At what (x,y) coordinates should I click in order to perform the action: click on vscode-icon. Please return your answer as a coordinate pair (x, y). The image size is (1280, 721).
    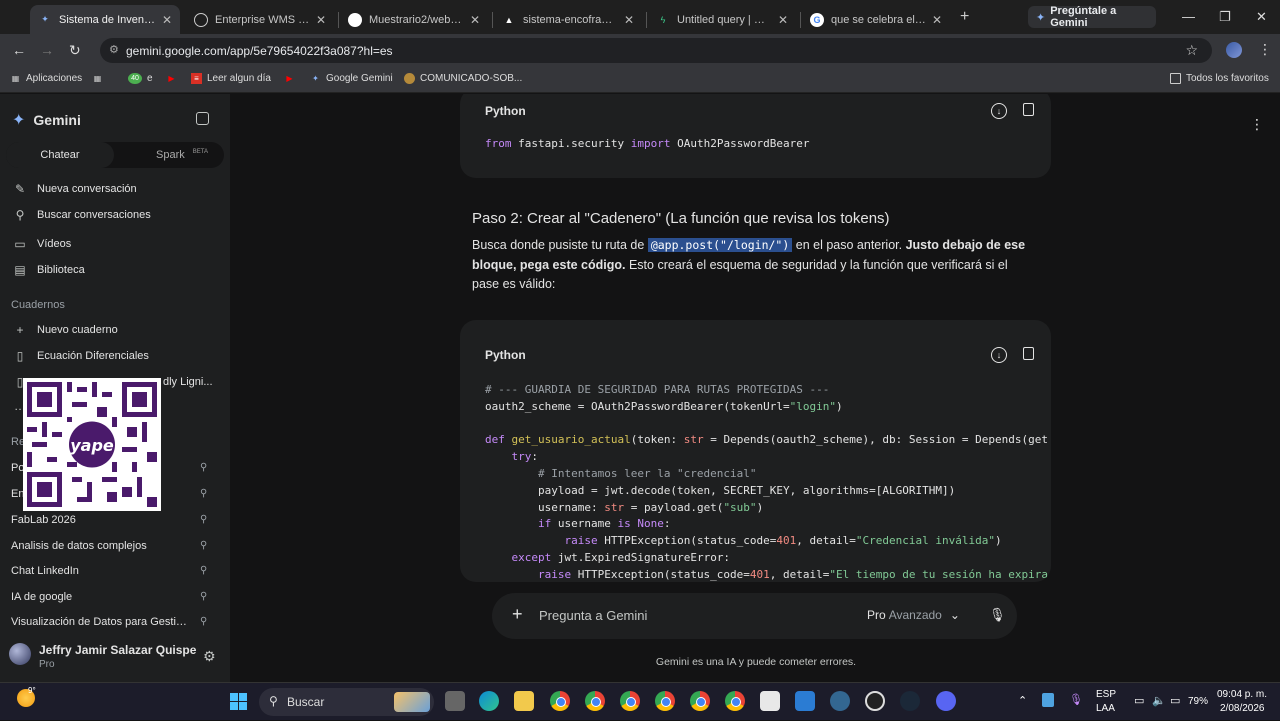
    Looking at the image, I should click on (805, 701).